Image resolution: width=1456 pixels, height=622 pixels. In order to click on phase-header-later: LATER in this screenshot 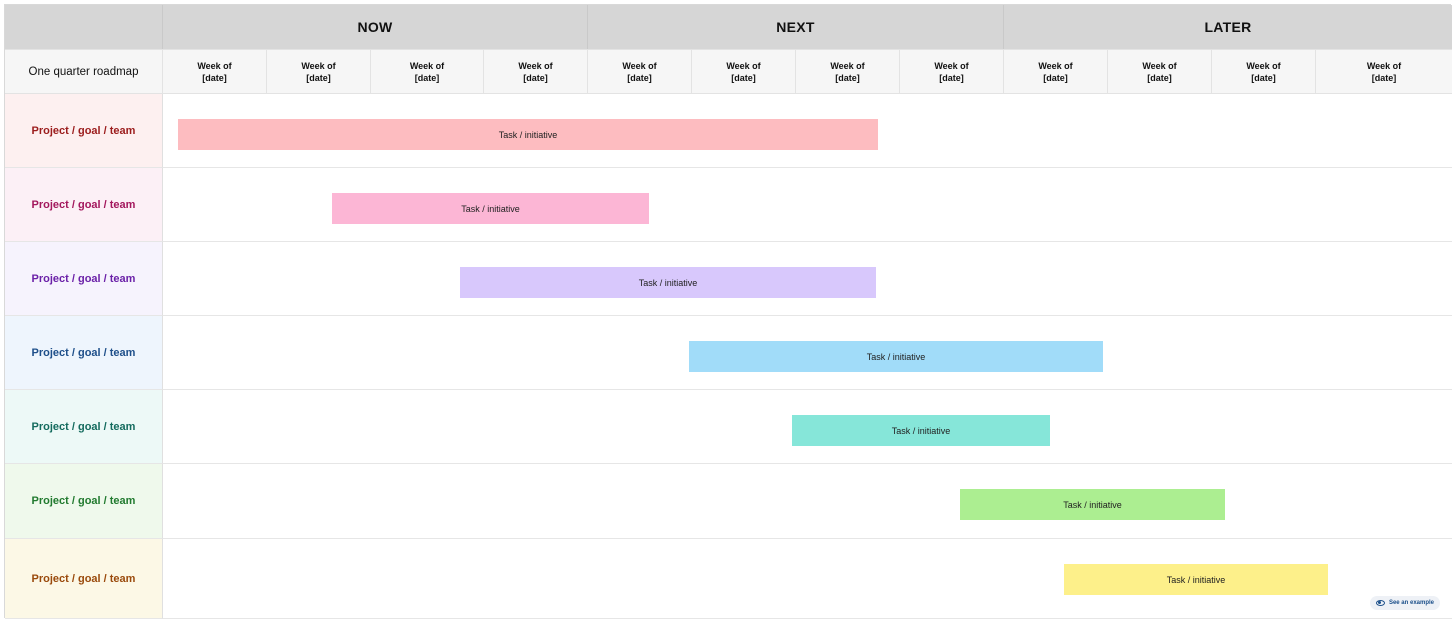, I will do `click(1227, 27)`.